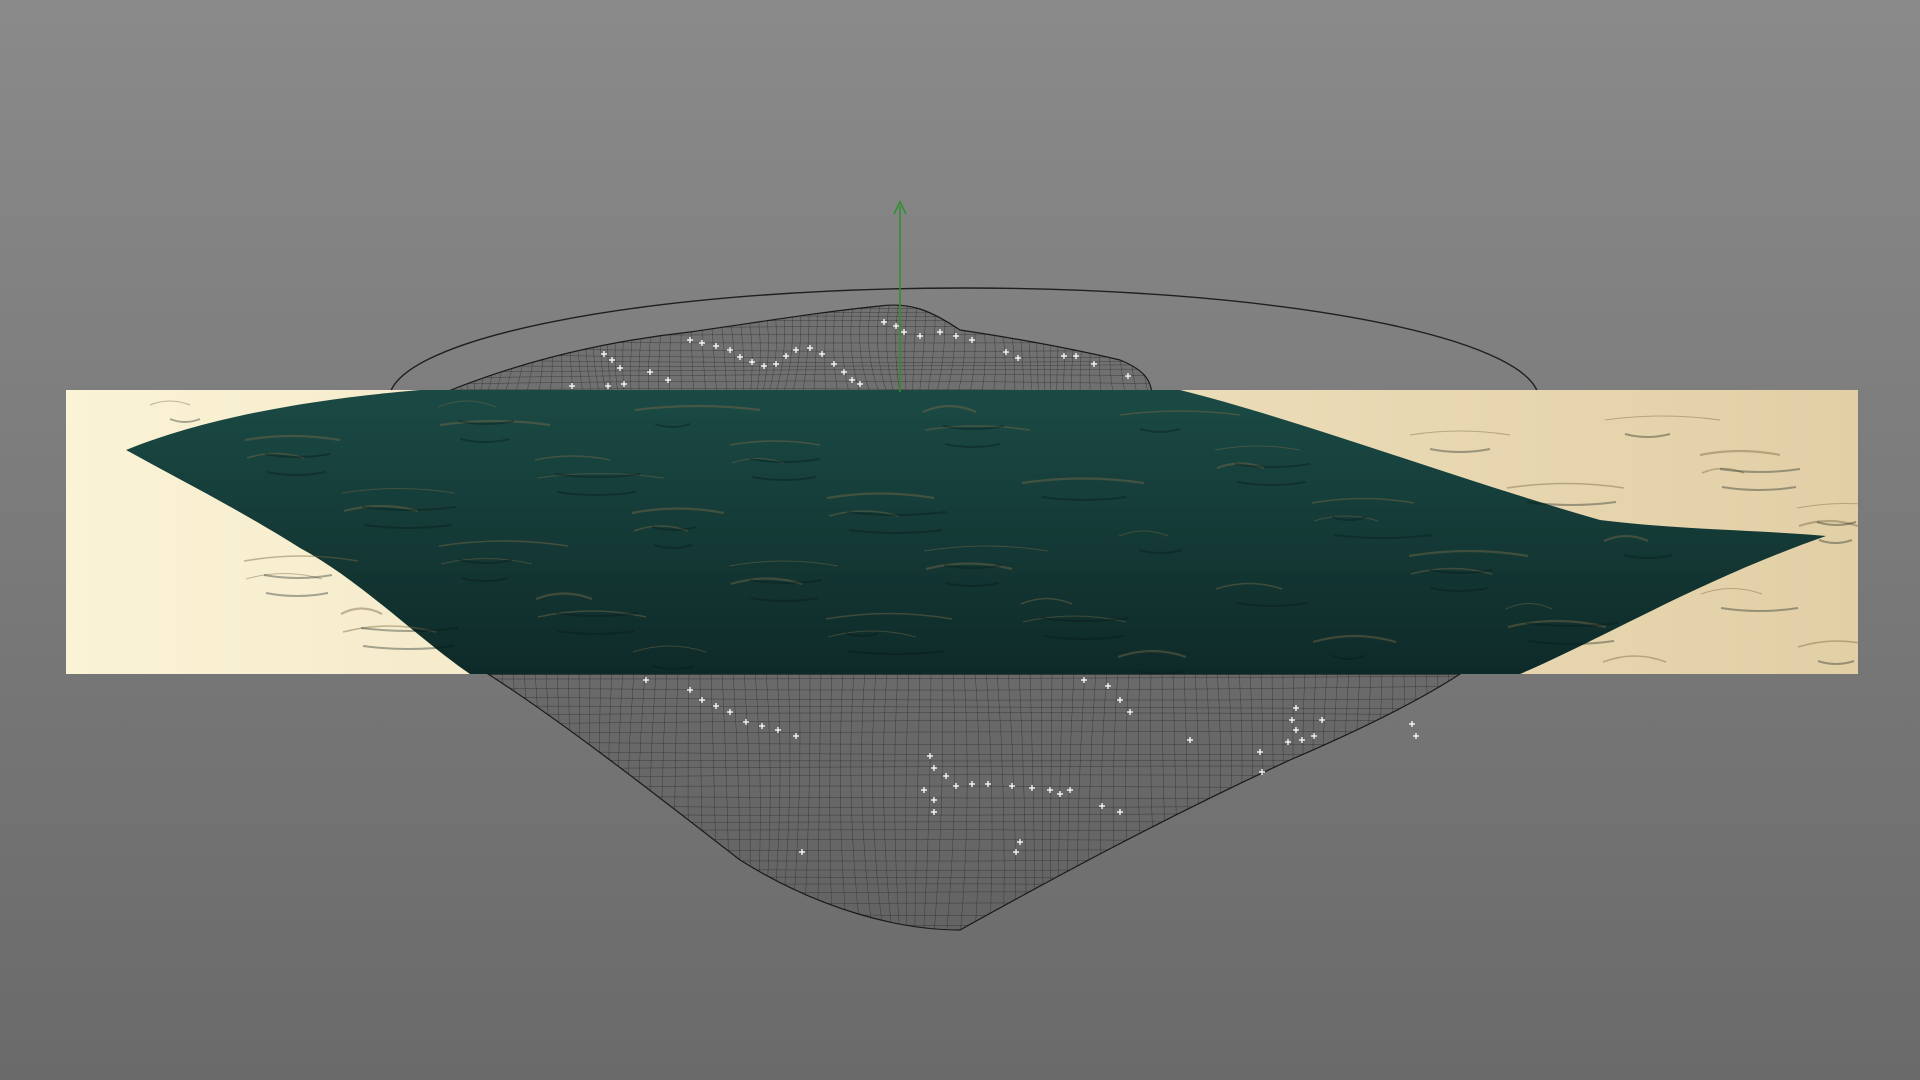 This screenshot has height=1080, width=1920. I want to click on ocean-mesh-wireframe-bottom, so click(976, 801).